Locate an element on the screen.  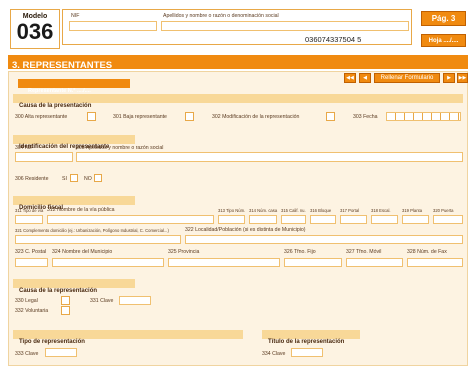
localidad-input is located at coordinates (324, 239).